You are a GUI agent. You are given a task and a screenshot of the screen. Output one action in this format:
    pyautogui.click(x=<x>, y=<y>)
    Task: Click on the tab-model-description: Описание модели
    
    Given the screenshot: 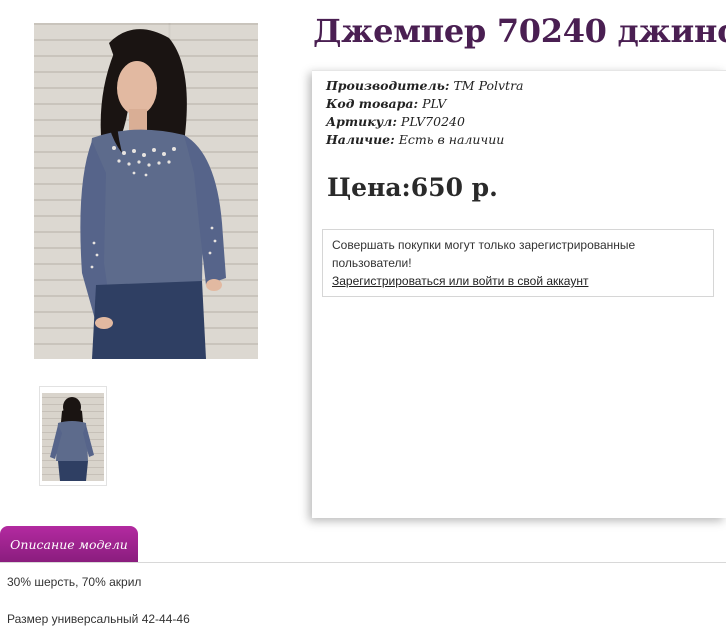 What is the action you would take?
    pyautogui.click(x=69, y=544)
    